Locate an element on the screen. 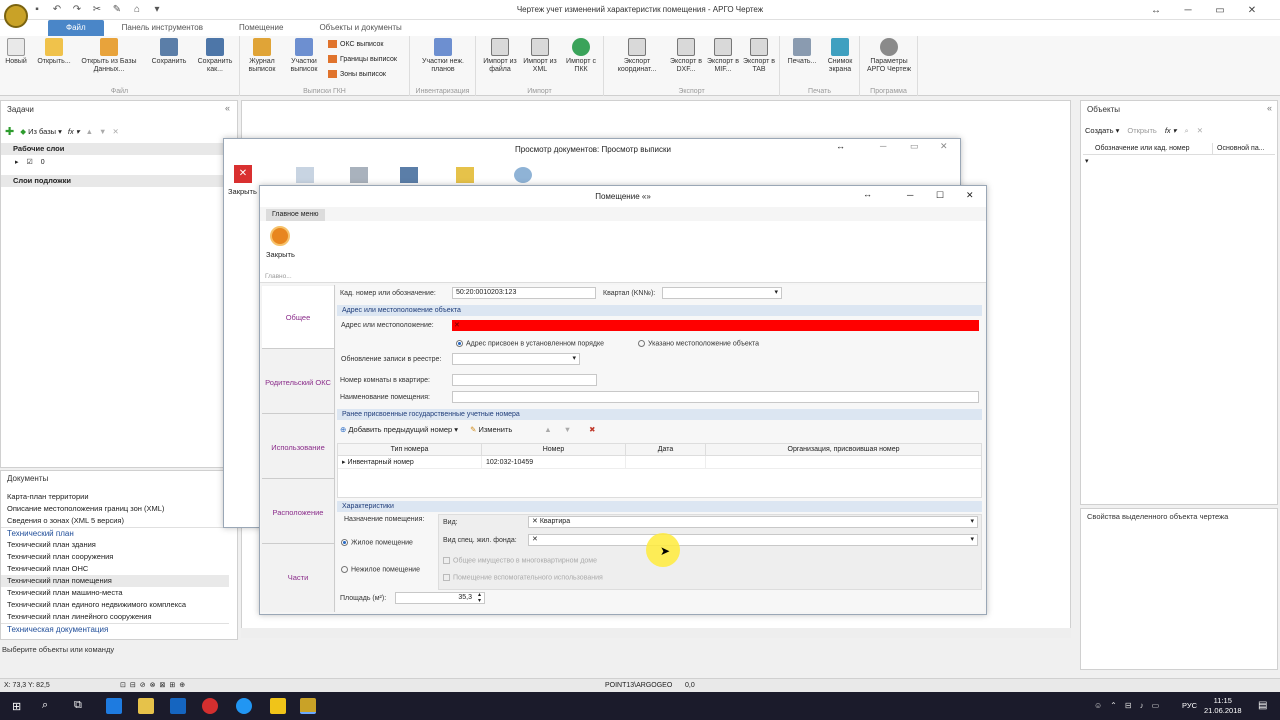 This screenshot has width=1280, height=720. nav-location: Расположение is located at coordinates (298, 512).